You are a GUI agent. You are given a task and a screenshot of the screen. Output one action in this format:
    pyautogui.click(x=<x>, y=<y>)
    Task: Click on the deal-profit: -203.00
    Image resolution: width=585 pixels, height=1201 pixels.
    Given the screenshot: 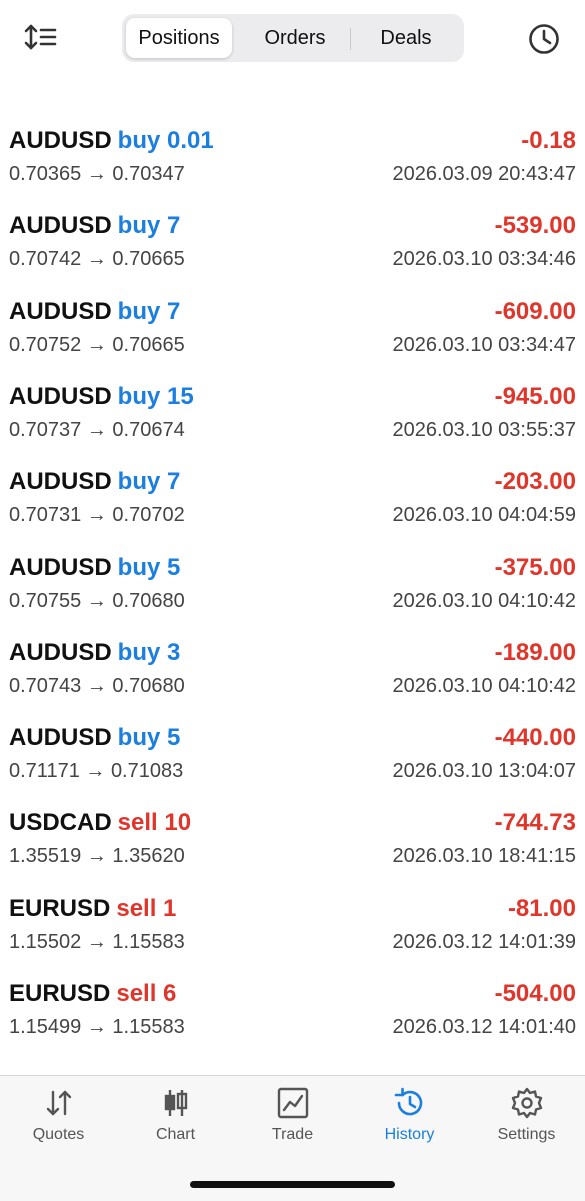 What is the action you would take?
    pyautogui.click(x=535, y=482)
    